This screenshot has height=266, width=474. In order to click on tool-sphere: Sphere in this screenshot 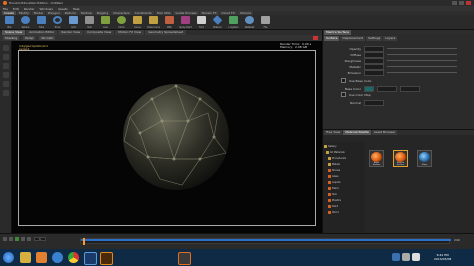, I will do `click(25, 22)`.